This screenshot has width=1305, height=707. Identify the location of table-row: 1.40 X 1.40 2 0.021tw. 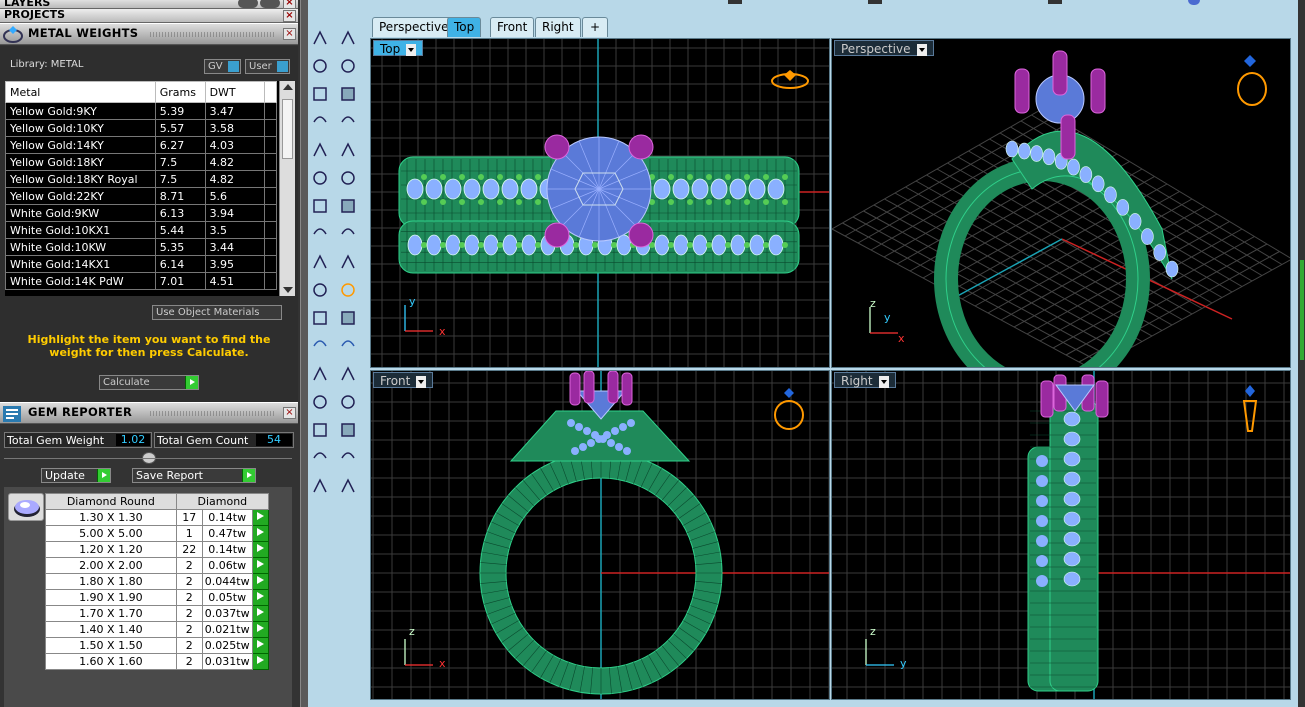
(157, 629).